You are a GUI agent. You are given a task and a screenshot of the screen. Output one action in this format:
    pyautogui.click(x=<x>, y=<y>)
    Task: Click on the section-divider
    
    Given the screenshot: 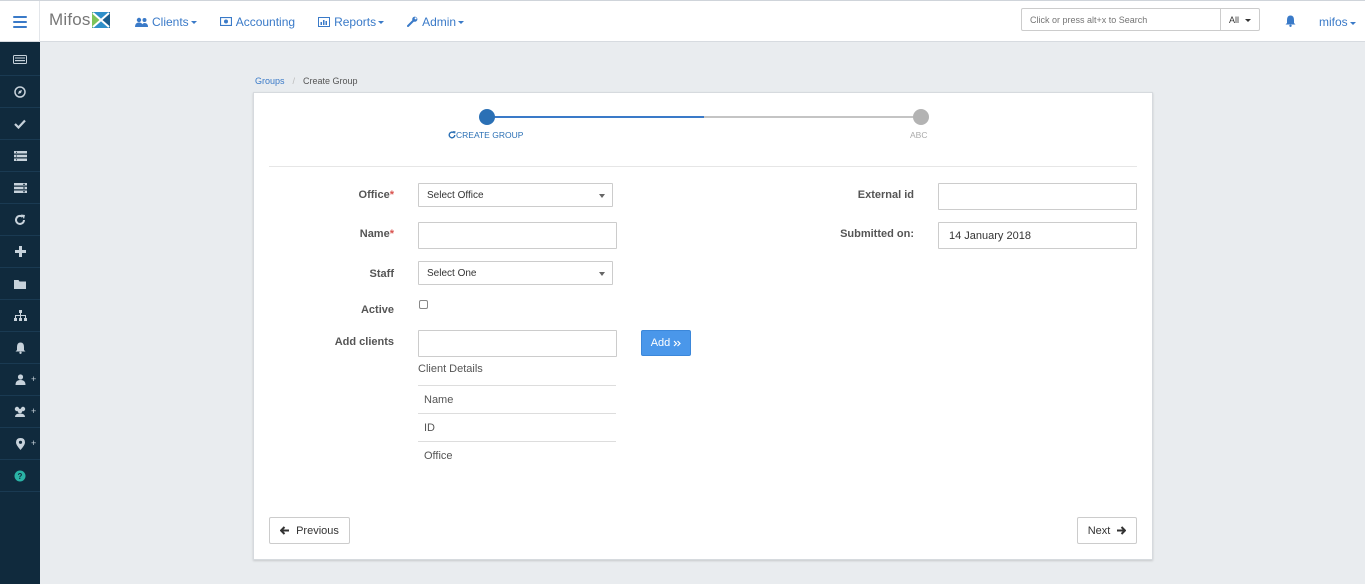 What is the action you would take?
    pyautogui.click(x=703, y=166)
    